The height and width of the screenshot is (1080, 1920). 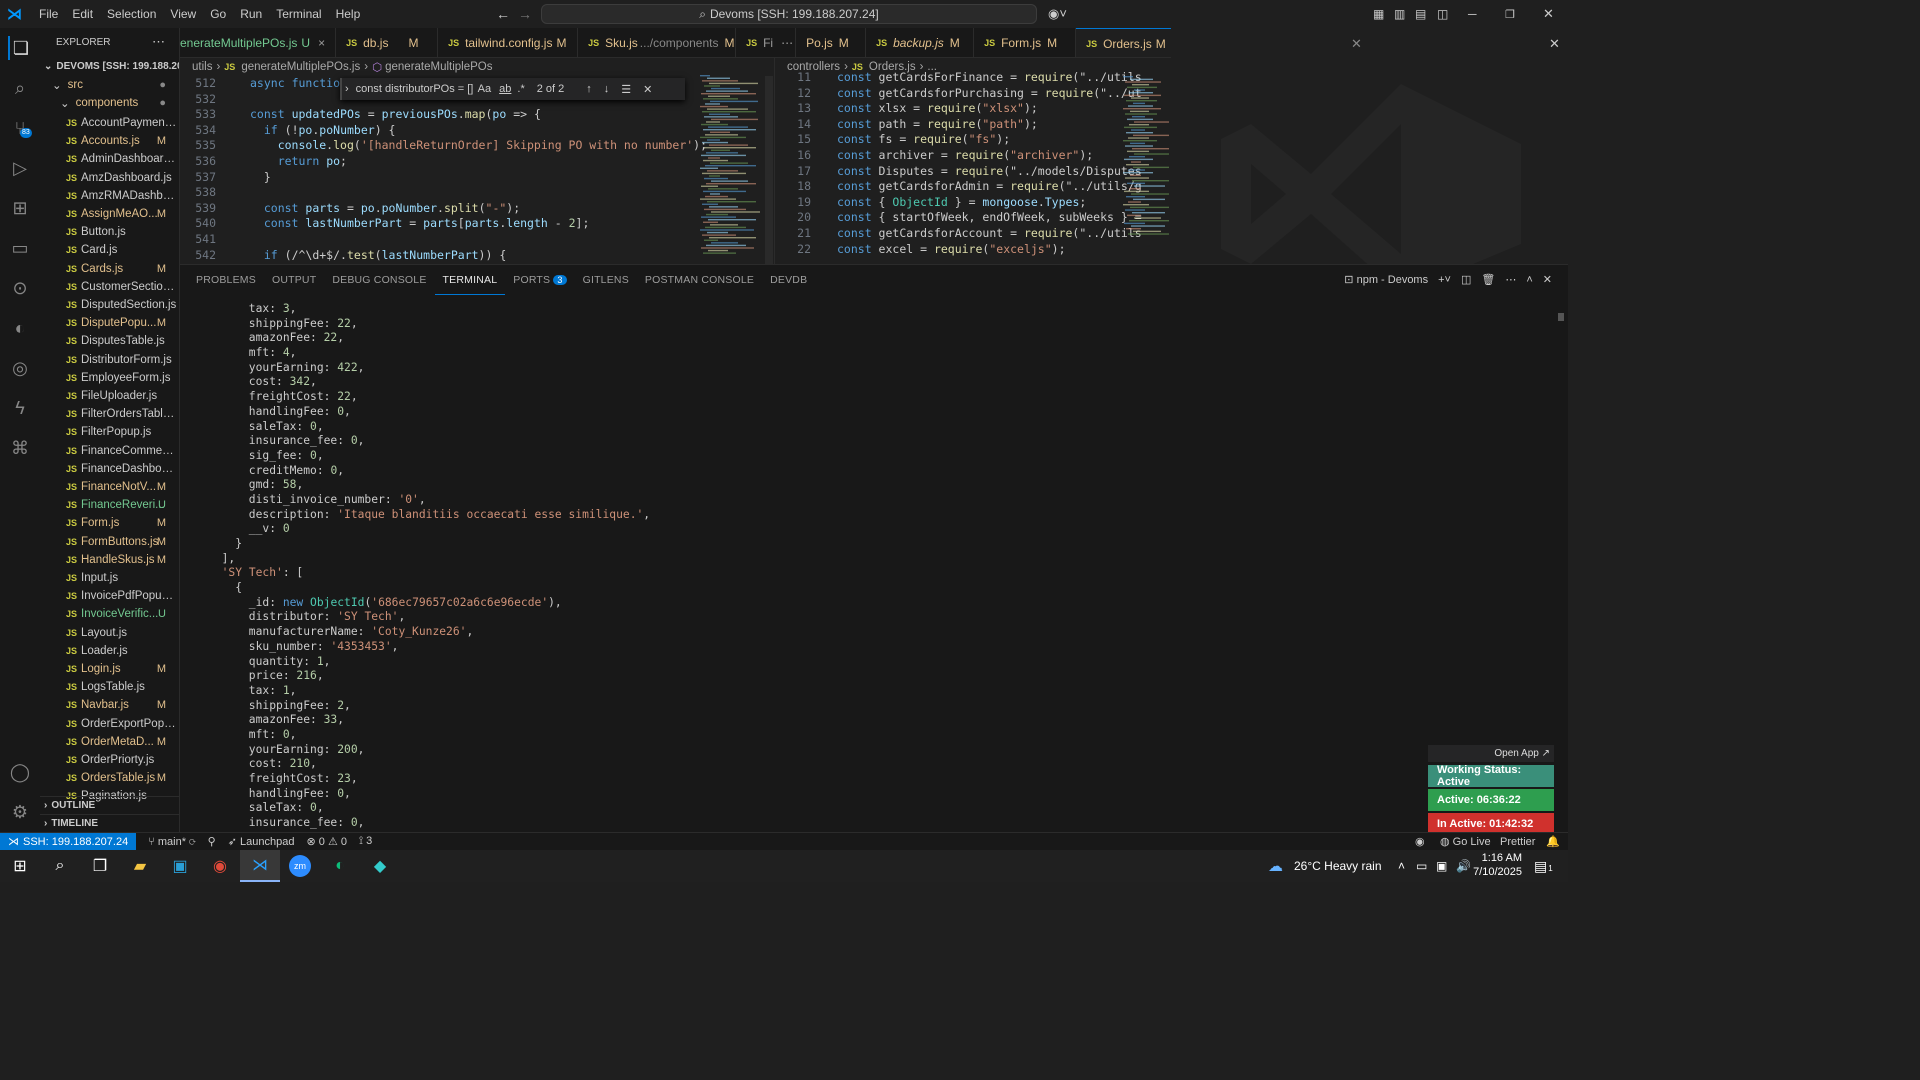 I want to click on timeline-section: › TIMELINE, so click(x=109, y=823).